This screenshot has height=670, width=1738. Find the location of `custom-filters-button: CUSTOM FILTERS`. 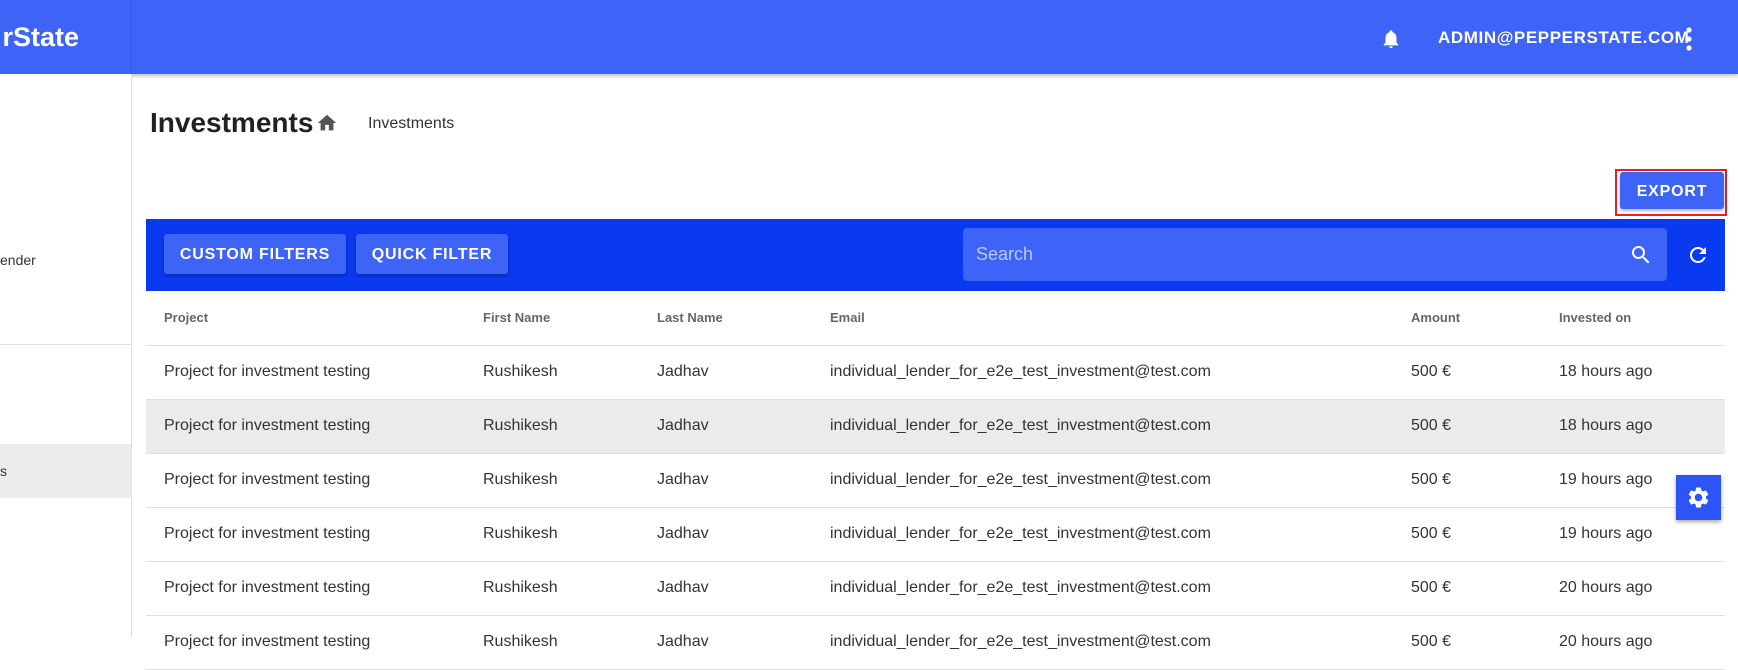

custom-filters-button: CUSTOM FILTERS is located at coordinates (255, 254).